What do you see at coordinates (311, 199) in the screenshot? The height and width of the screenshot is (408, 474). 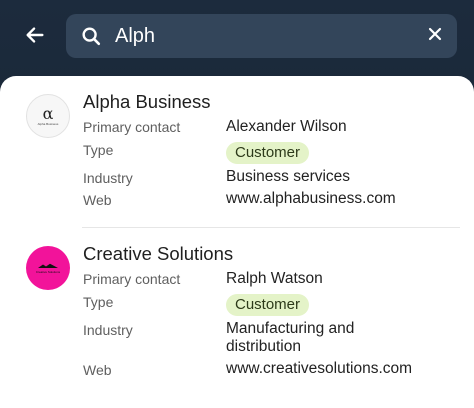 I see `web-link: www.alphabusiness.com` at bounding box center [311, 199].